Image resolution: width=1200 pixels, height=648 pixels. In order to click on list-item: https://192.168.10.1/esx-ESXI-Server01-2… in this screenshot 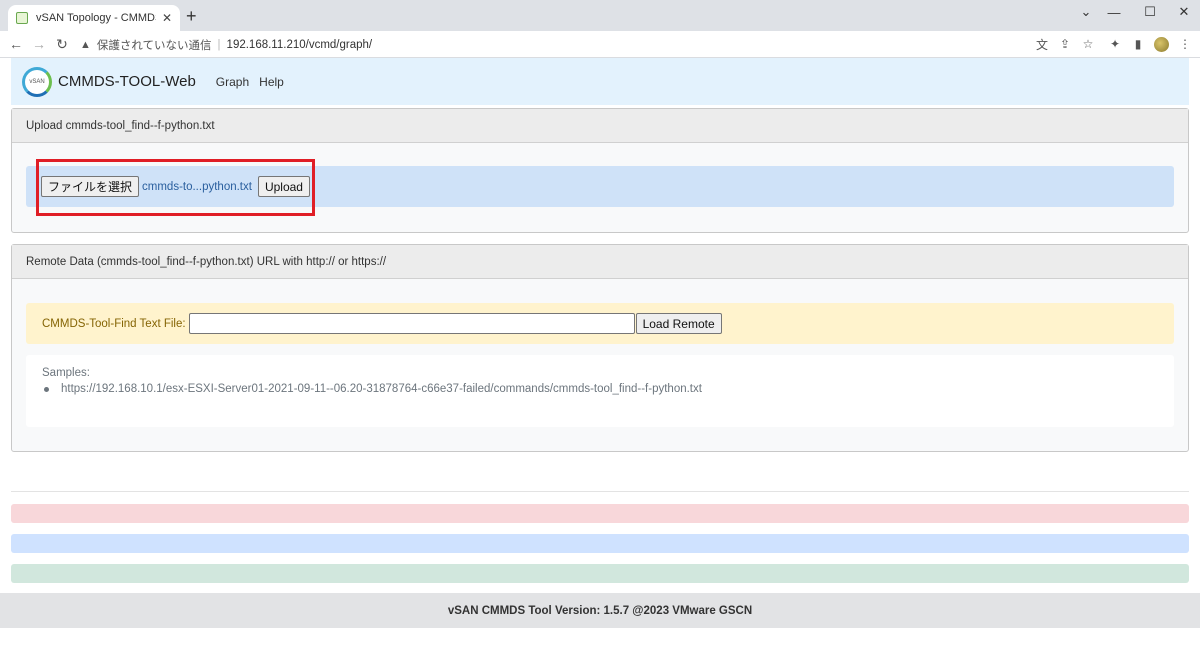, I will do `click(600, 389)`.